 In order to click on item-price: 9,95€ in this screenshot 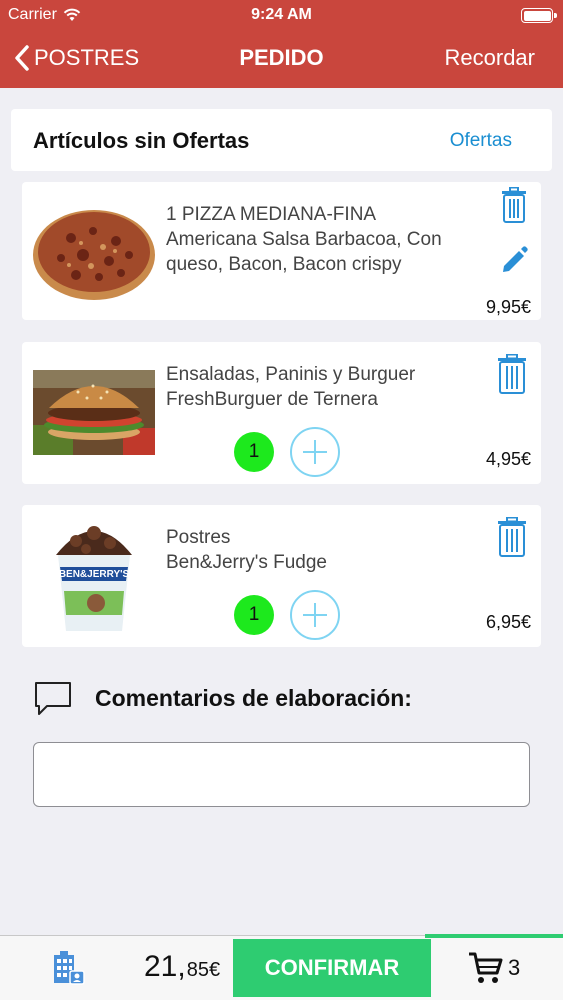, I will do `click(508, 307)`.